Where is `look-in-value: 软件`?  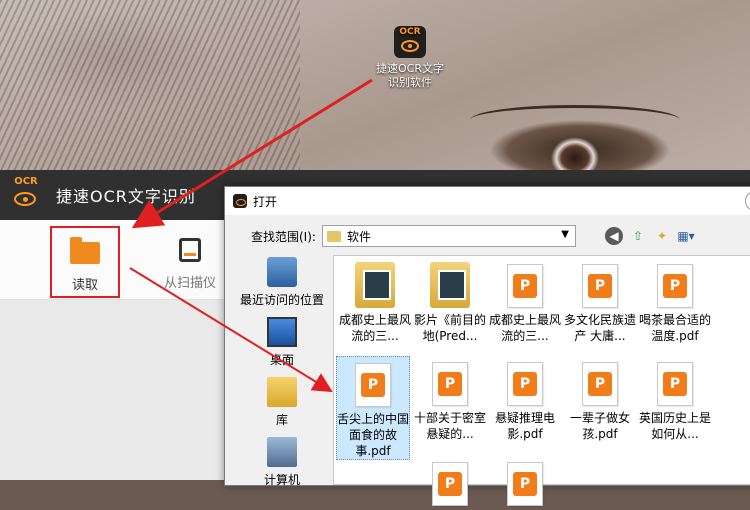
look-in-value: 软件 is located at coordinates (358, 236).